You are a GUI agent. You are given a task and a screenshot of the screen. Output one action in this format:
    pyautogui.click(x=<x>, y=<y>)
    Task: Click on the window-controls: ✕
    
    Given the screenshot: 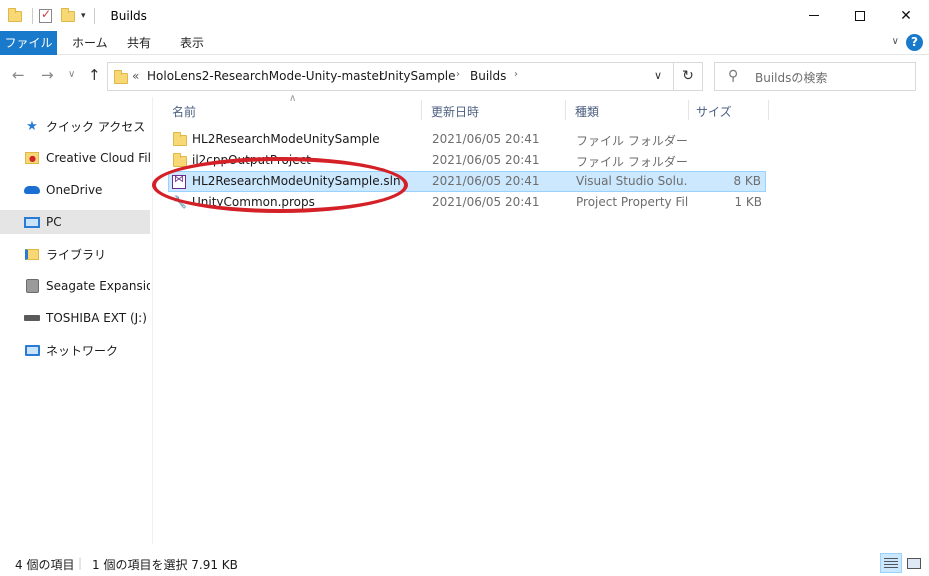 What is the action you would take?
    pyautogui.click(x=860, y=15)
    